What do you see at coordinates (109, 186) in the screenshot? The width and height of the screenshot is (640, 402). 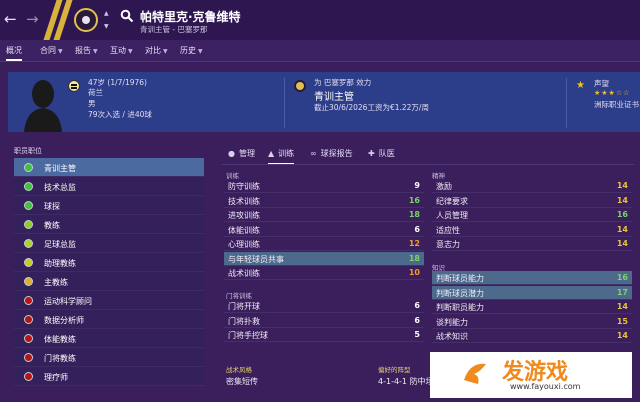 I see `sidebar-item: 技术总监` at bounding box center [109, 186].